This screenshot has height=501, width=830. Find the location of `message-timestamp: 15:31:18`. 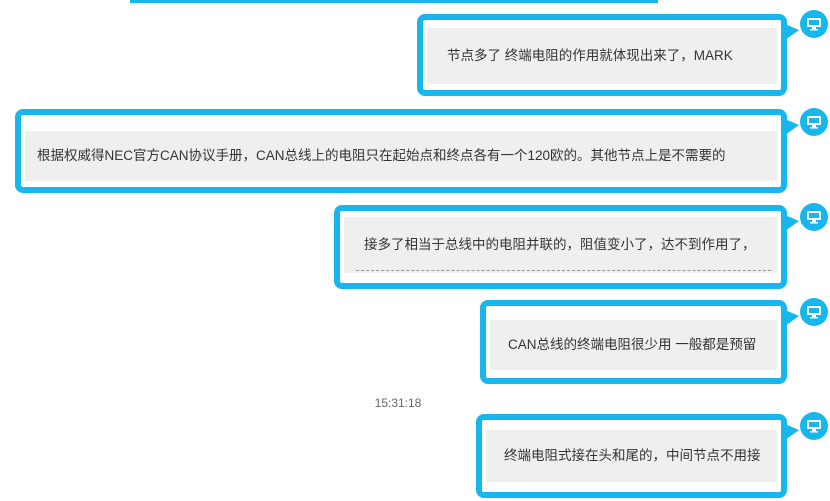

message-timestamp: 15:31:18 is located at coordinates (398, 403).